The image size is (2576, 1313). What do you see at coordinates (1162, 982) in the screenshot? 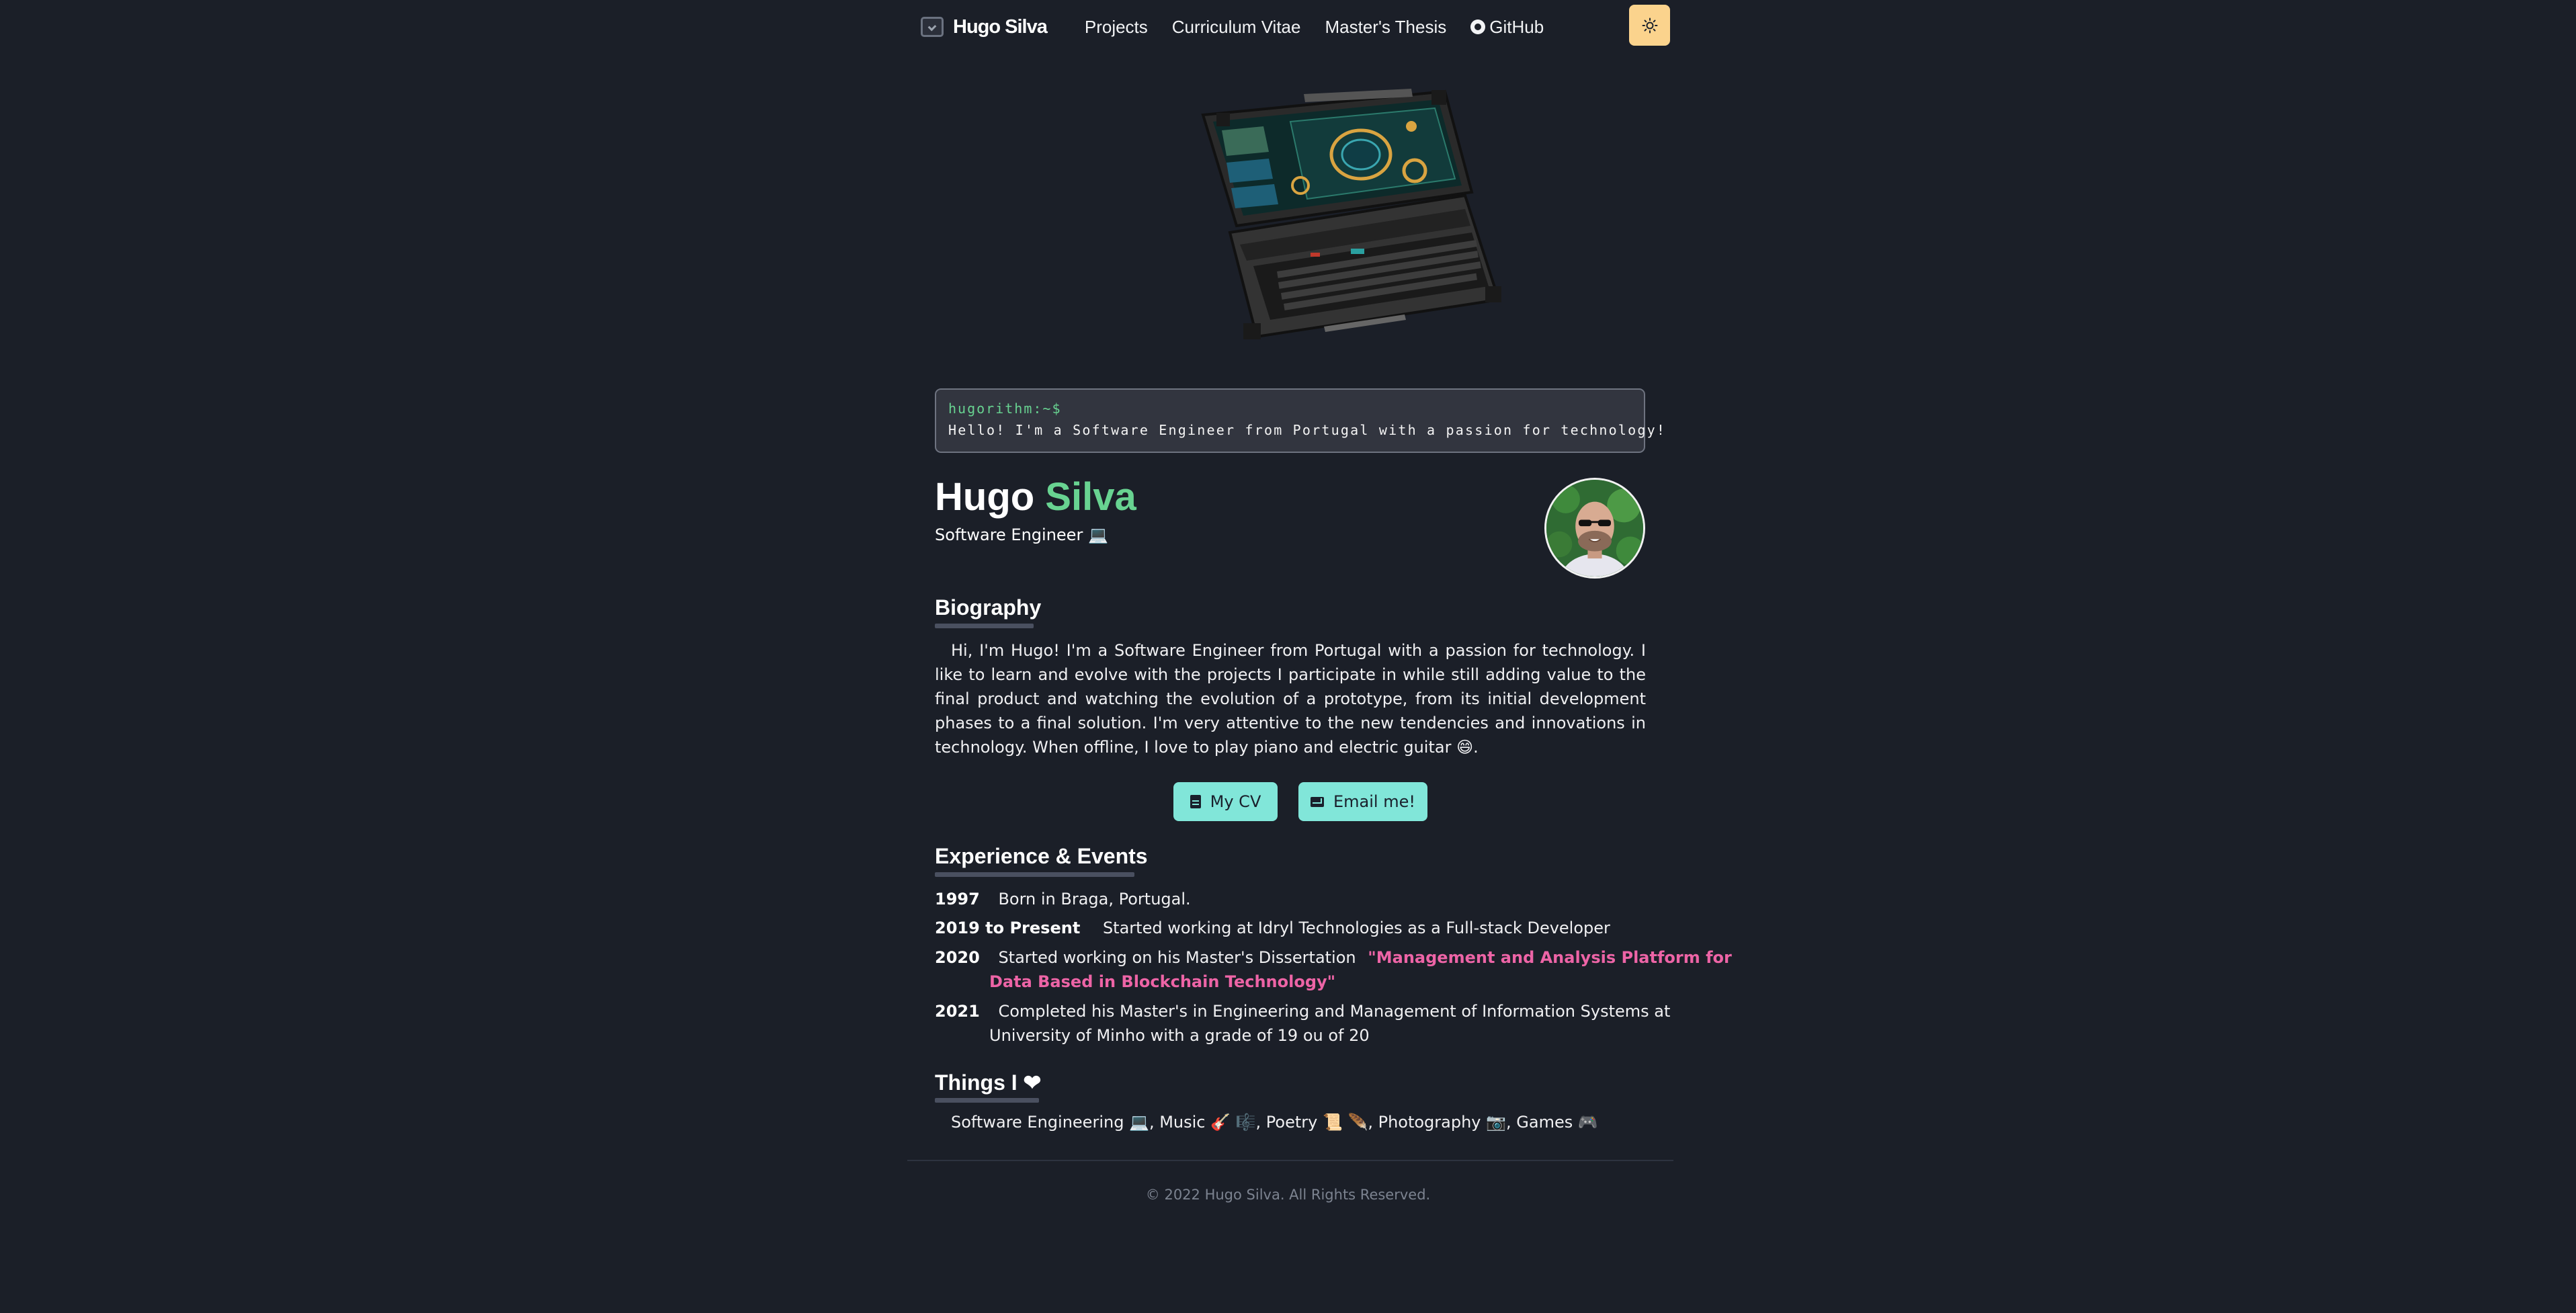
I see `thesis-link-continued: Data Based in Blockchain Technology"` at bounding box center [1162, 982].